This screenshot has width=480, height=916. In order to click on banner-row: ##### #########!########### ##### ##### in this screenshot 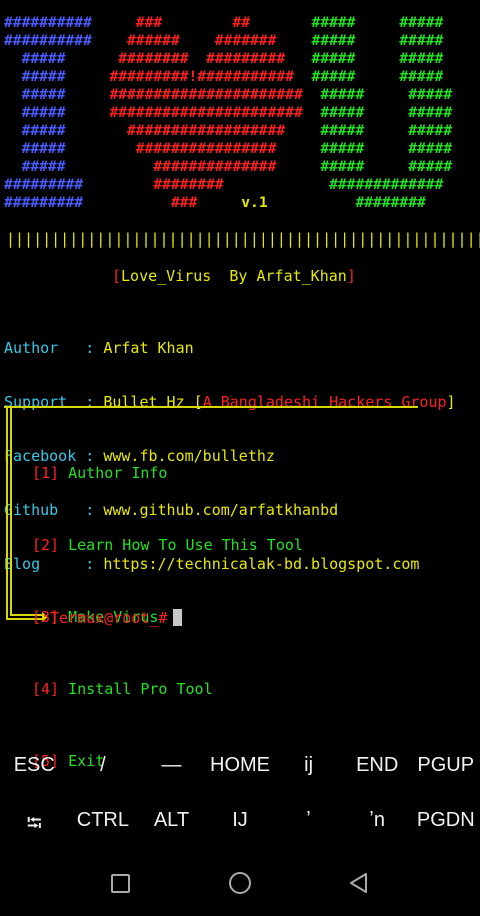, I will do `click(228, 77)`.